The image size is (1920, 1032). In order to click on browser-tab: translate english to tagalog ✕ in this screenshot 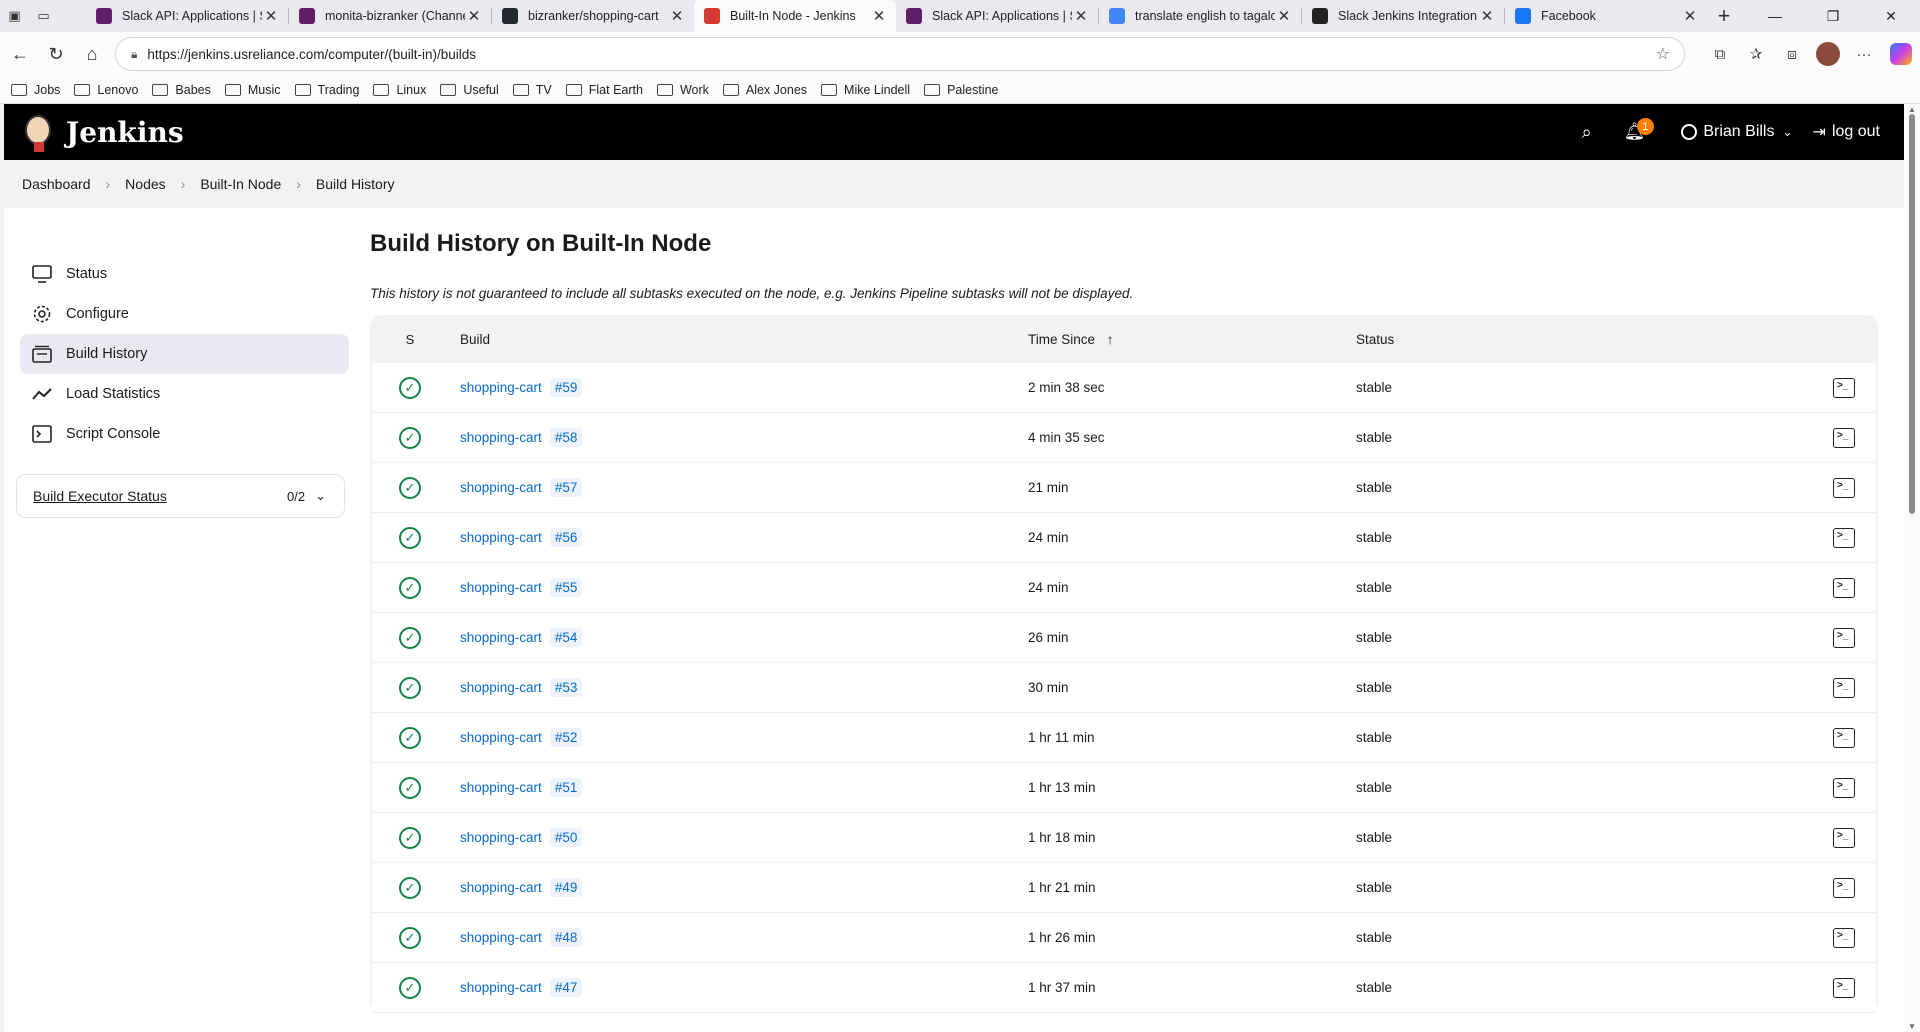, I will do `click(1200, 16)`.